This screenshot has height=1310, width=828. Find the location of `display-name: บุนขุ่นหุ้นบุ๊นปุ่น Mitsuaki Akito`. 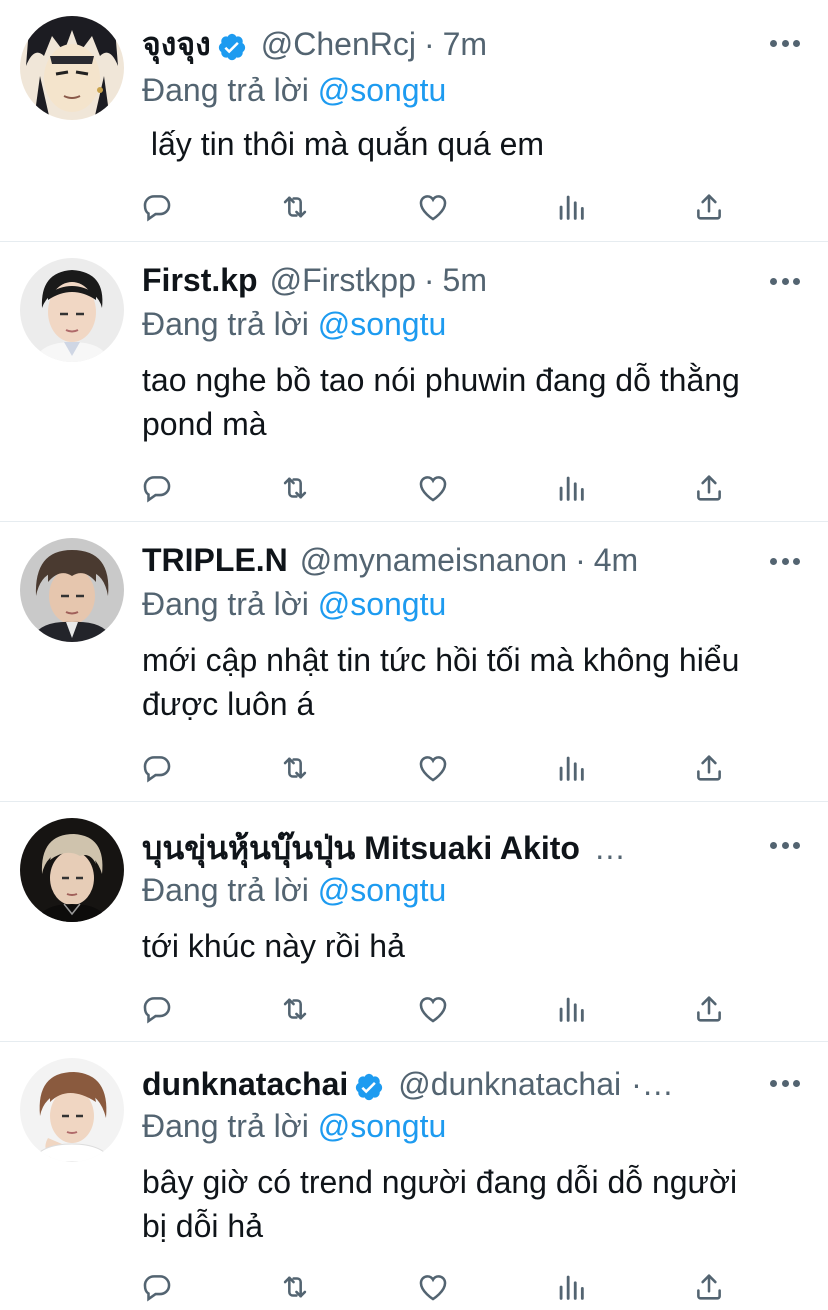

display-name: บุนขุ่นหุ้นบุ๊นปุ่น Mitsuaki Akito is located at coordinates (361, 848).